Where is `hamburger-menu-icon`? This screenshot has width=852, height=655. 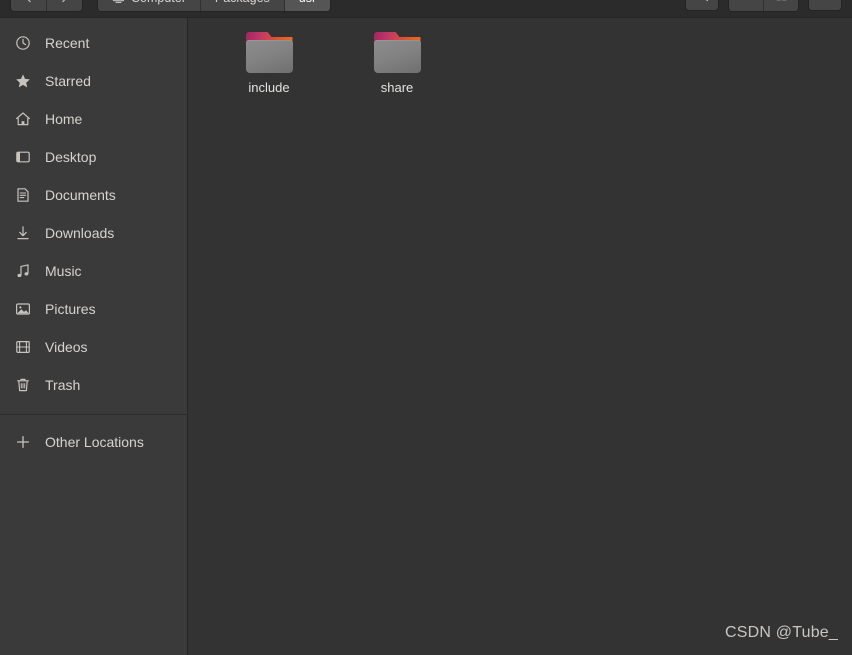
hamburger-menu-icon is located at coordinates (825, 3).